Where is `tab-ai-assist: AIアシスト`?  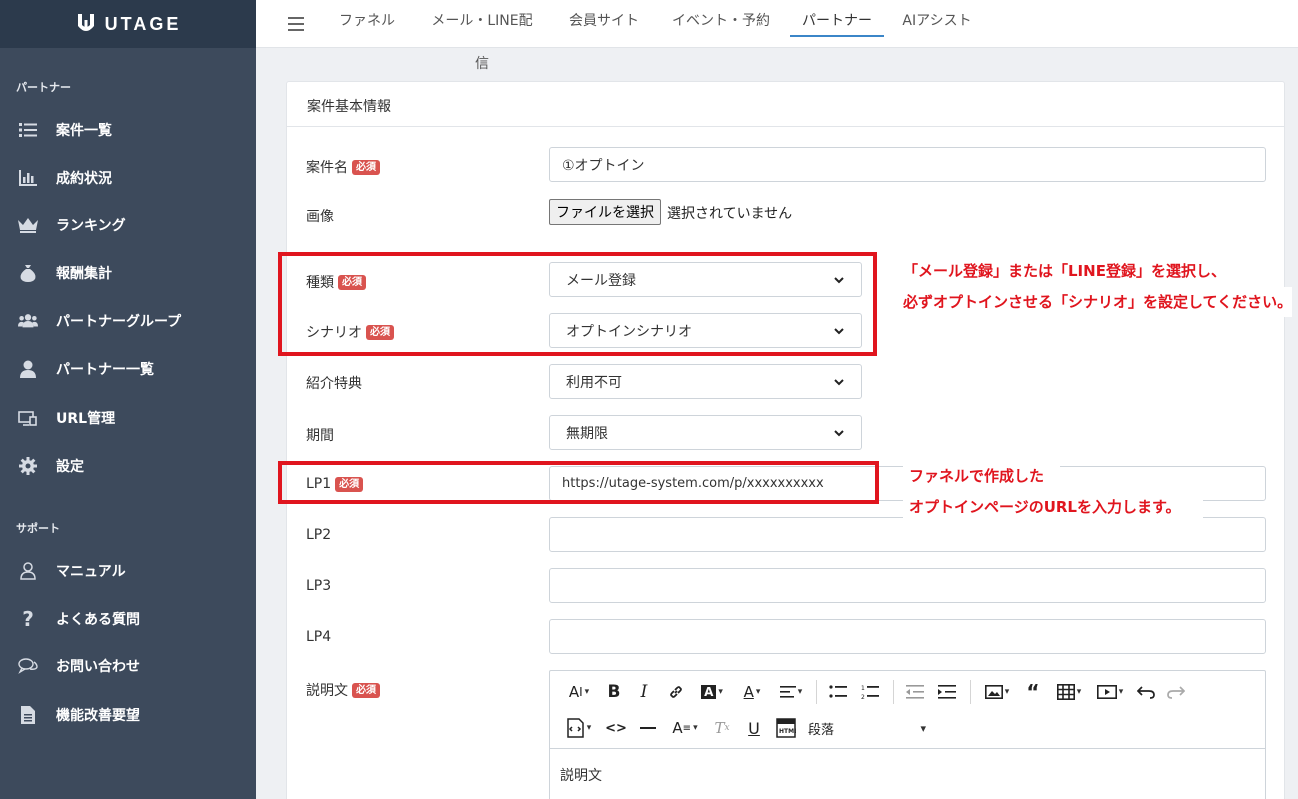 tab-ai-assist: AIアシスト is located at coordinates (937, 24).